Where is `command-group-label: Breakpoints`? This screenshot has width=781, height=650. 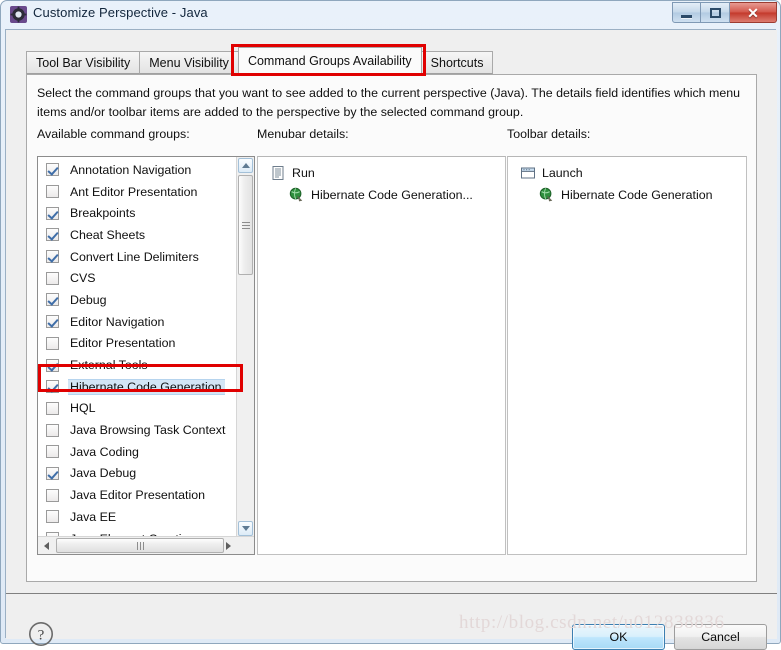 command-group-label: Breakpoints is located at coordinates (103, 213).